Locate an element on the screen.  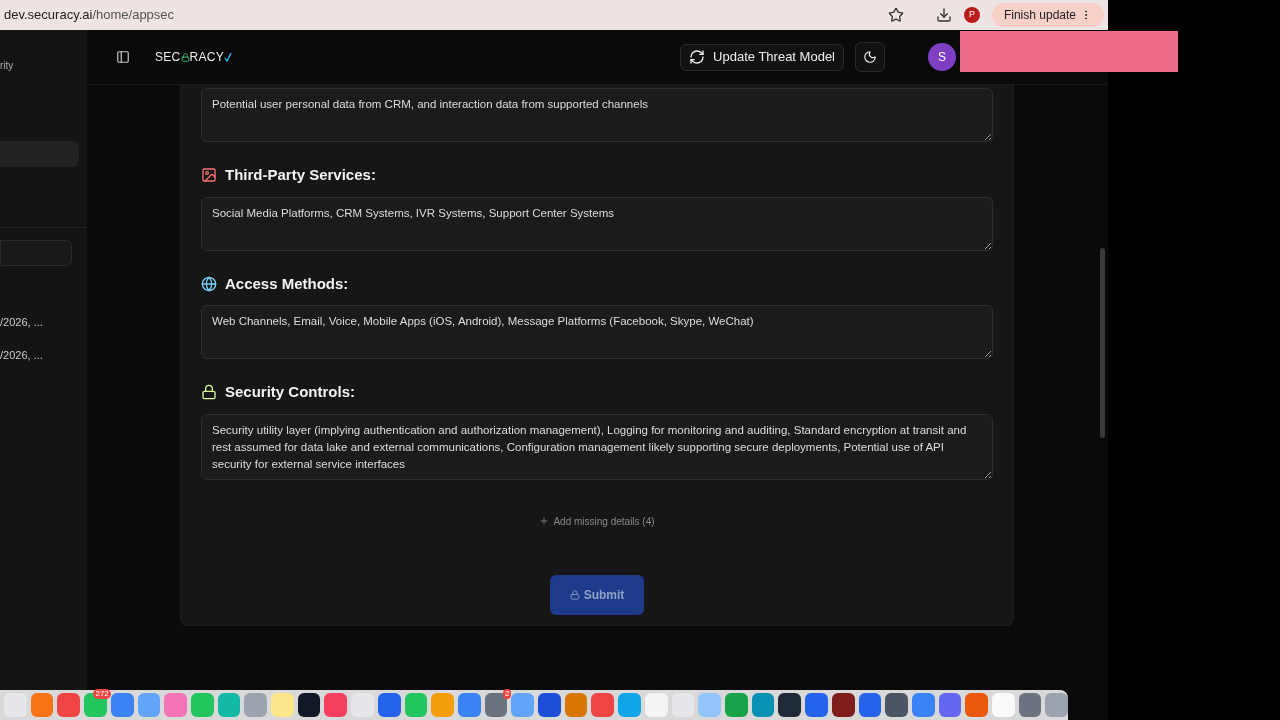
update-threat-model-button: Update Threat Model is located at coordinates (762, 57).